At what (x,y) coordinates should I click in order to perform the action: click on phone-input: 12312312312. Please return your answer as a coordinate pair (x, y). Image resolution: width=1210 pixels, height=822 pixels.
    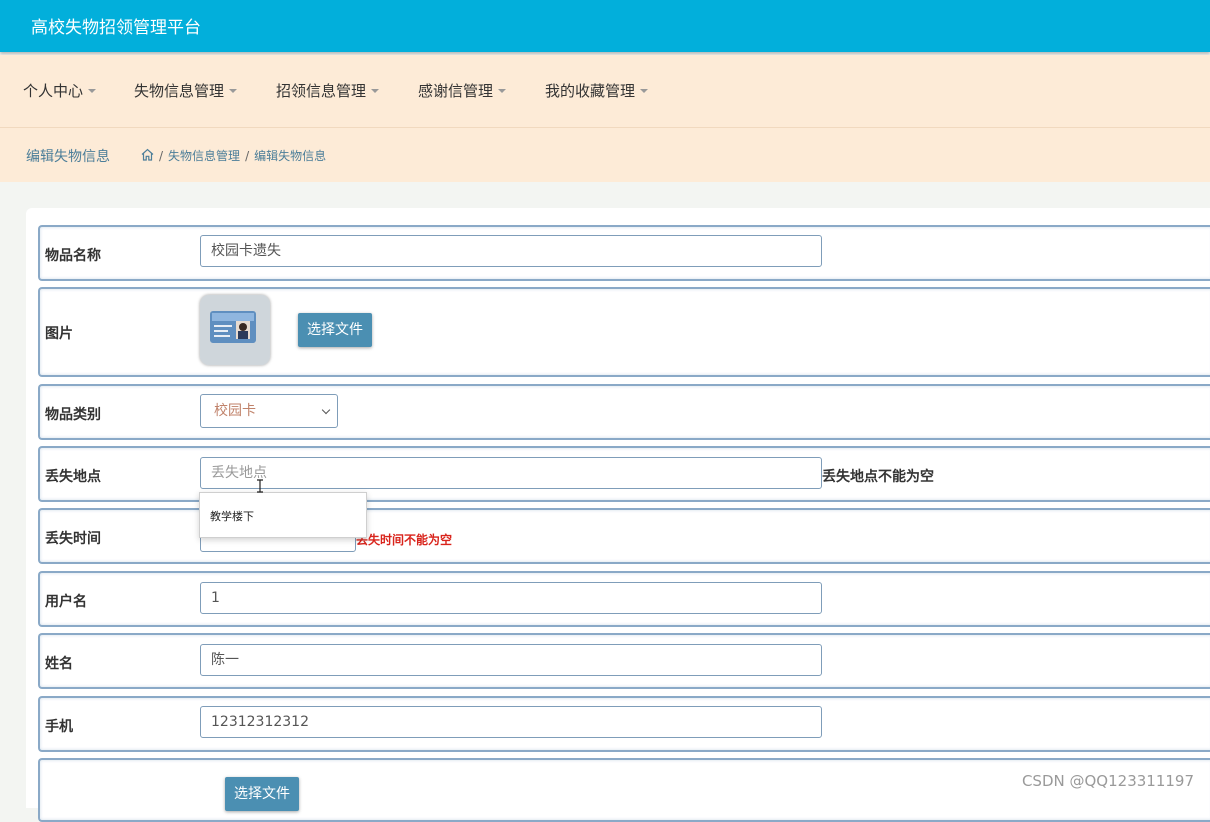
    Looking at the image, I should click on (511, 722).